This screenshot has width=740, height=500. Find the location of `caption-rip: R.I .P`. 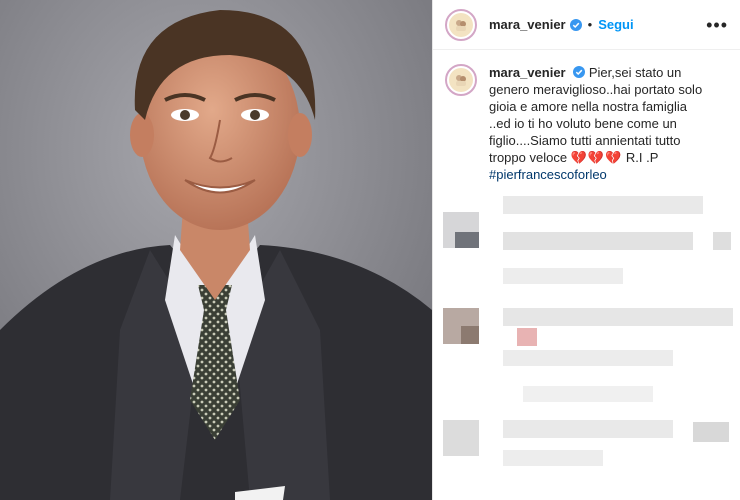

caption-rip: R.I .P is located at coordinates (642, 157).